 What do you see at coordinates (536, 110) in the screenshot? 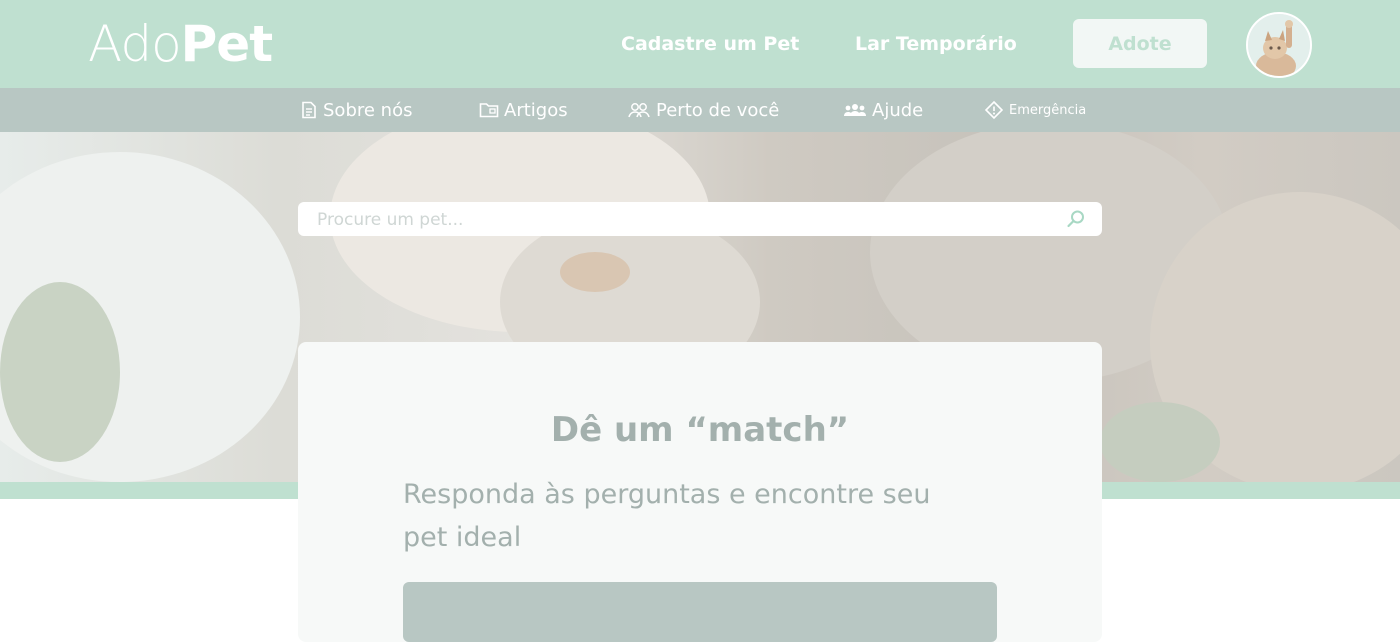
I see `nav-label: Artigos` at bounding box center [536, 110].